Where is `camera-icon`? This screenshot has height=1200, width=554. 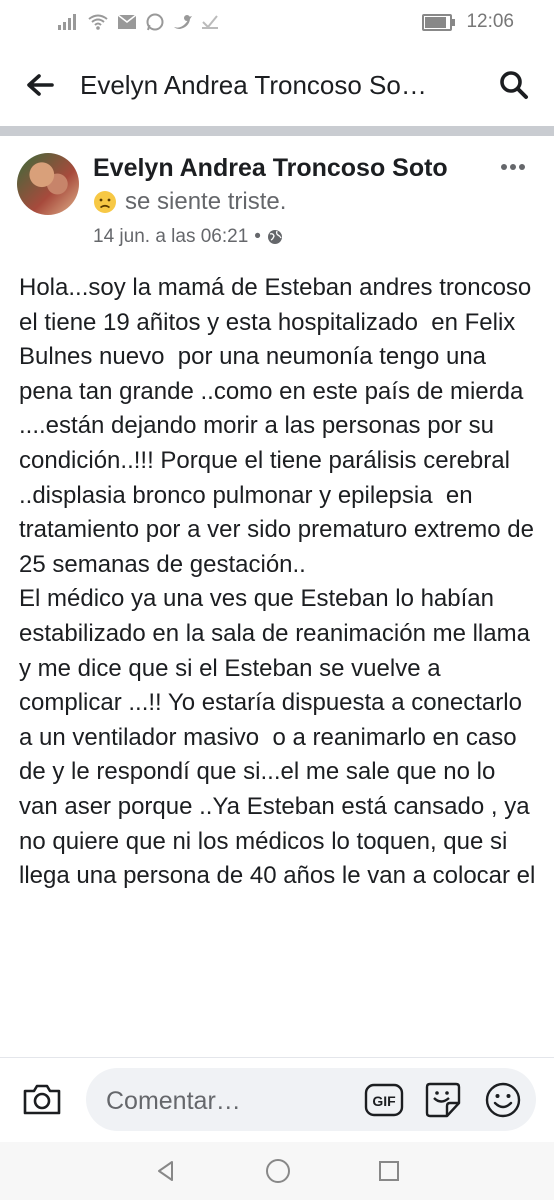 camera-icon is located at coordinates (42, 1099).